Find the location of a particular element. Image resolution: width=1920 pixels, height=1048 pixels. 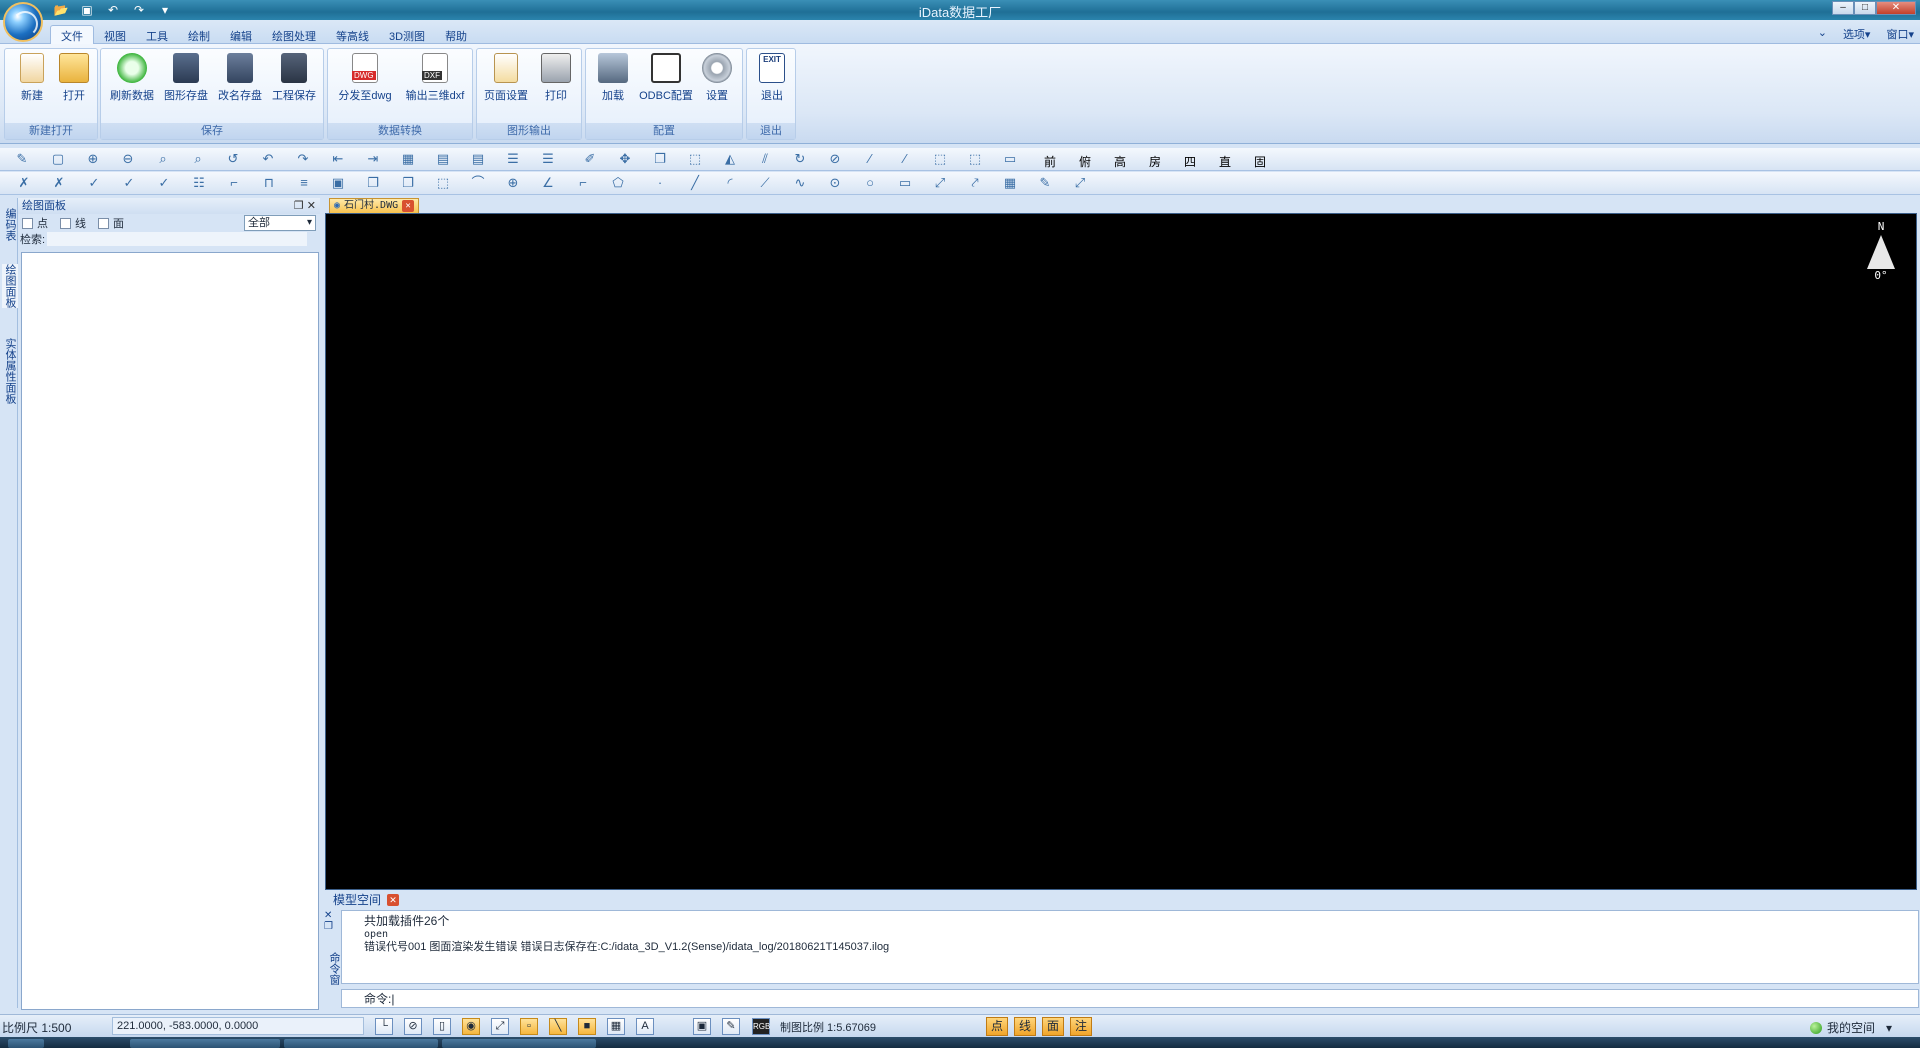

refresh-data-button: 刷新数据 is located at coordinates (132, 79).